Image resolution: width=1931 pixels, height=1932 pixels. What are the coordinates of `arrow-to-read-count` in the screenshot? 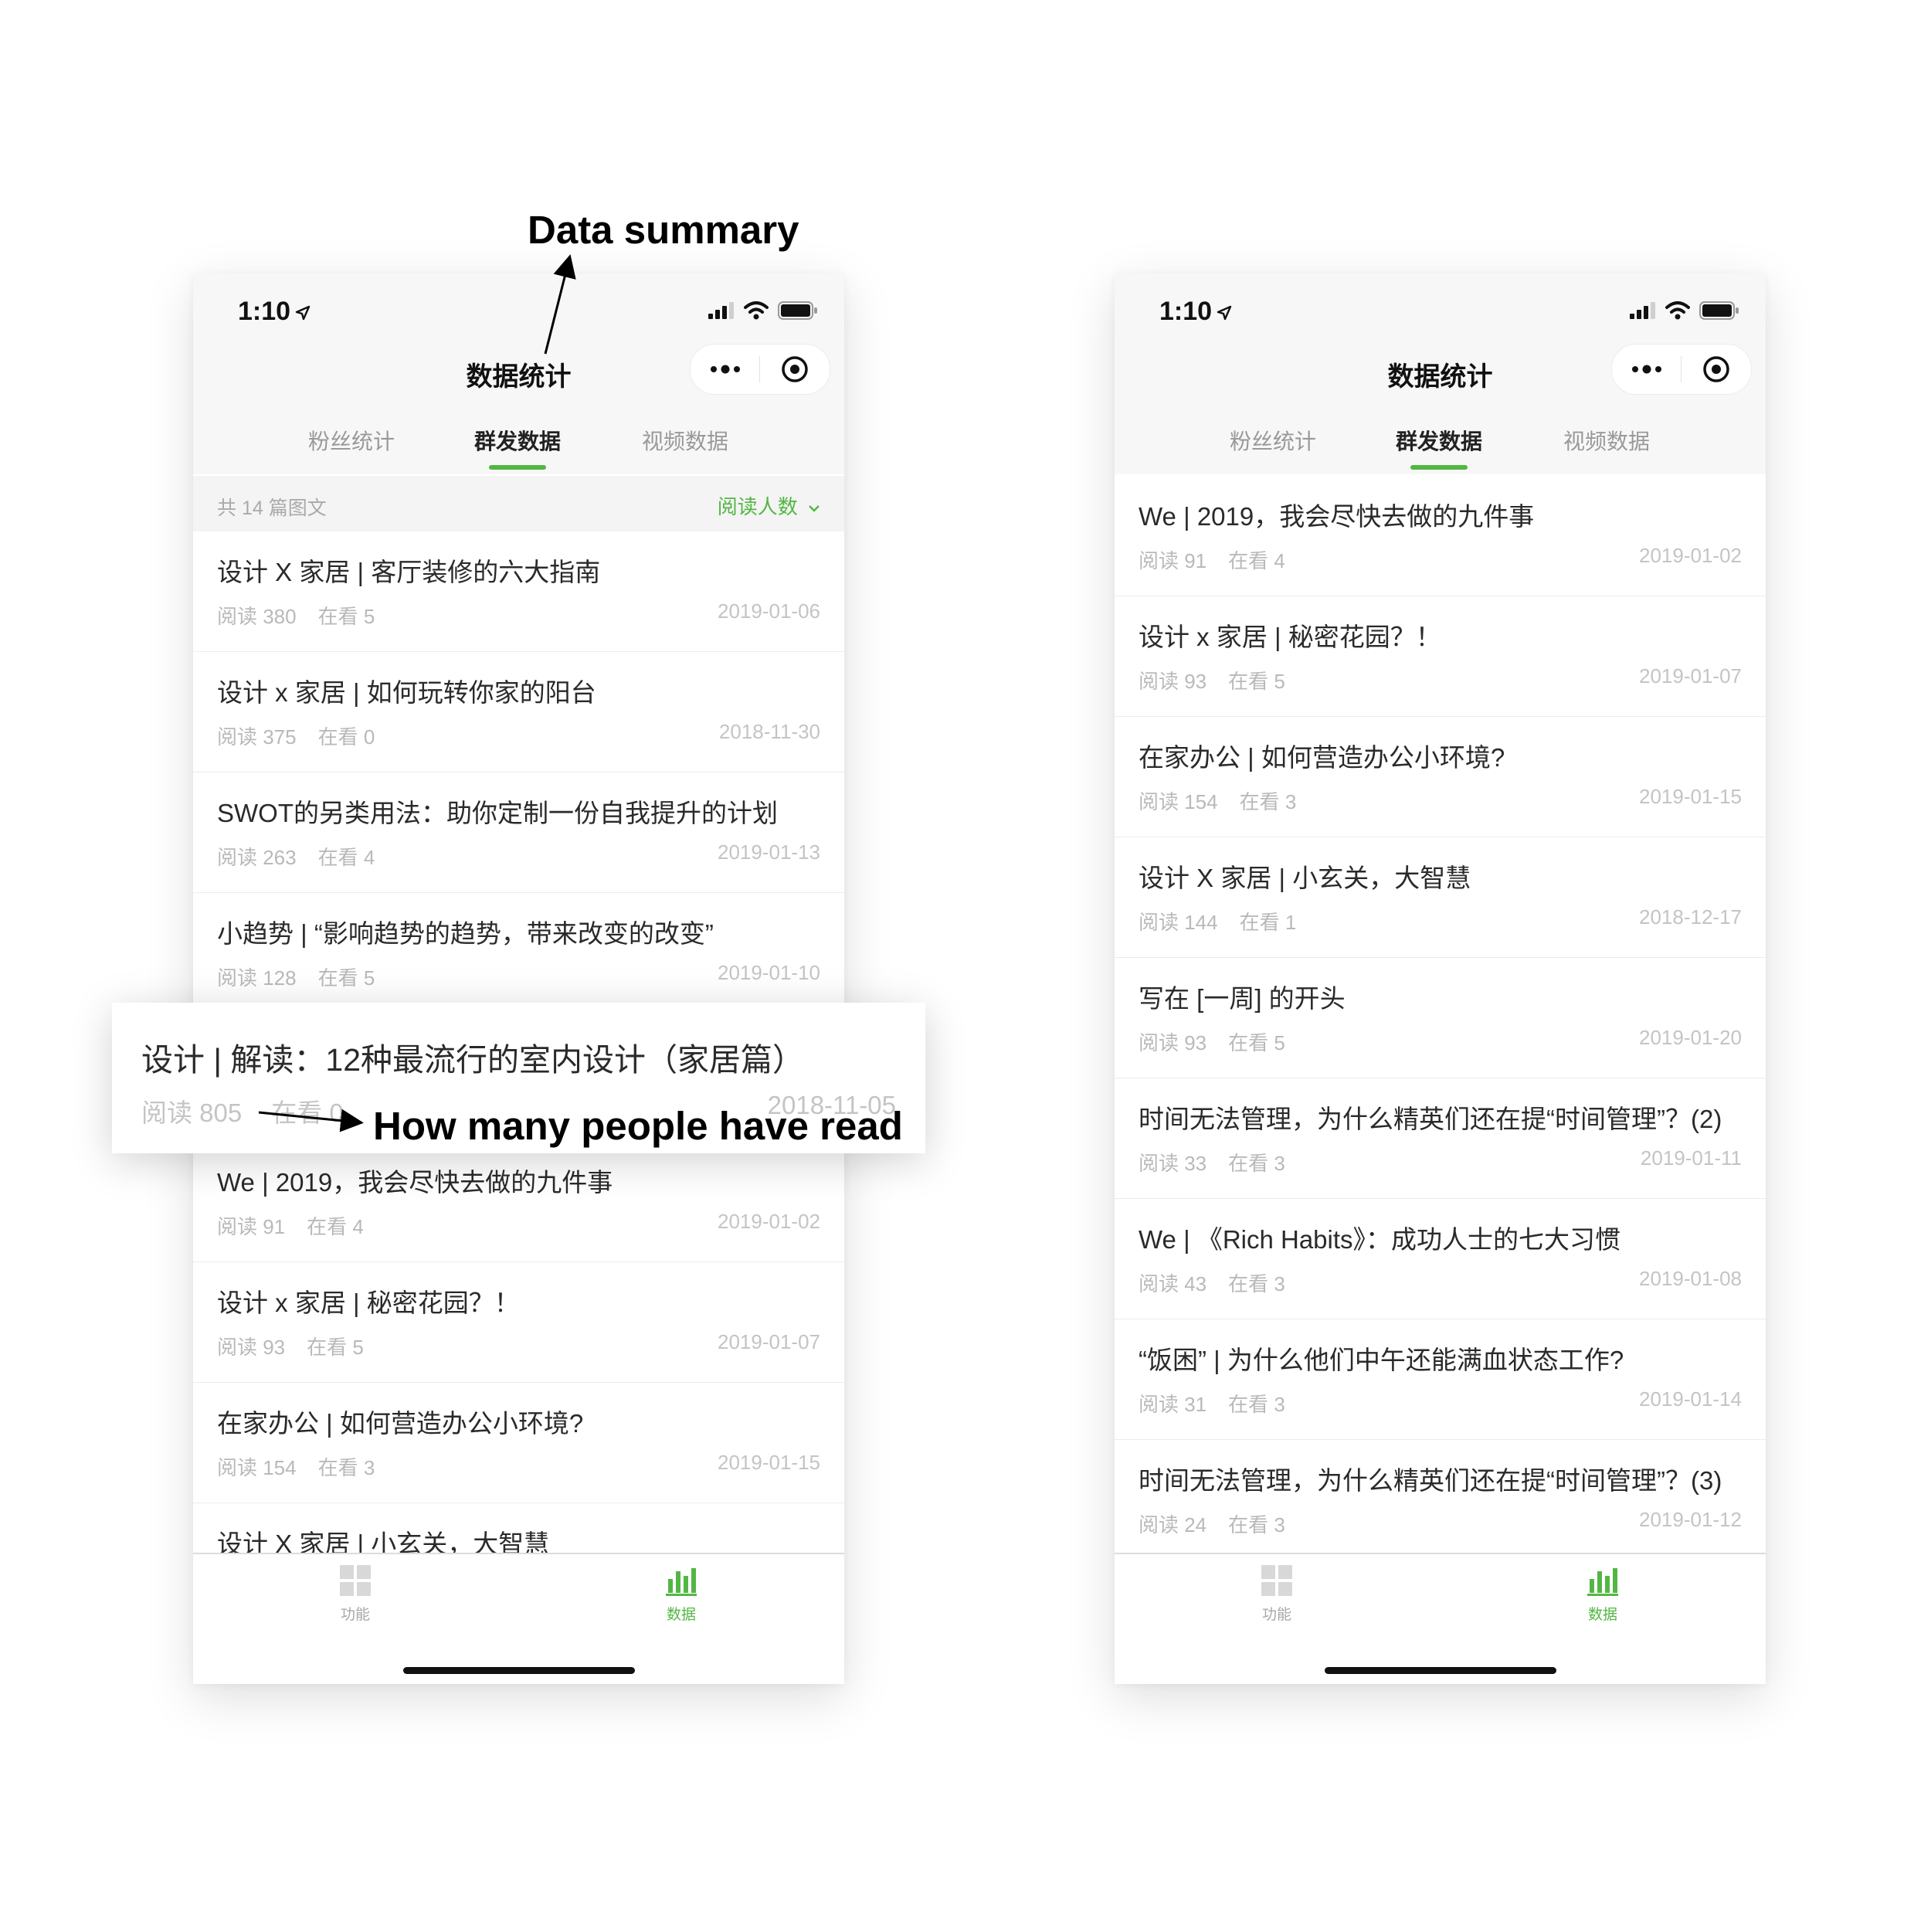 It's located at (311, 1121).